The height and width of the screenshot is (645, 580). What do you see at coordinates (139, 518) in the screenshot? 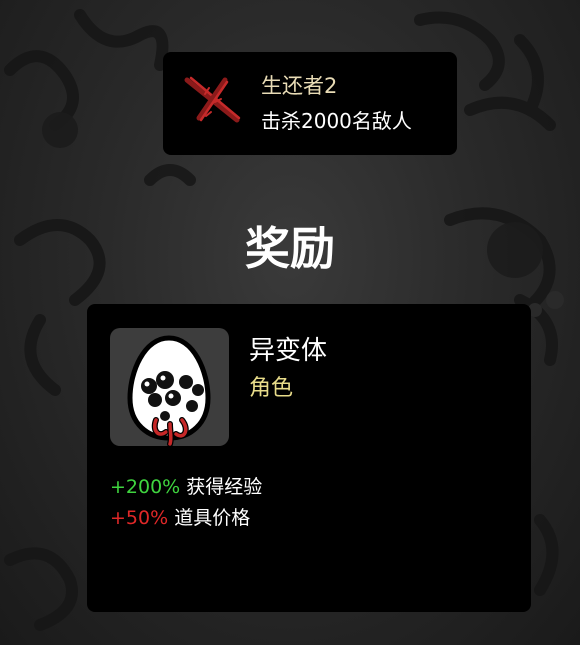
I see `stat-value-item-price: +50%` at bounding box center [139, 518].